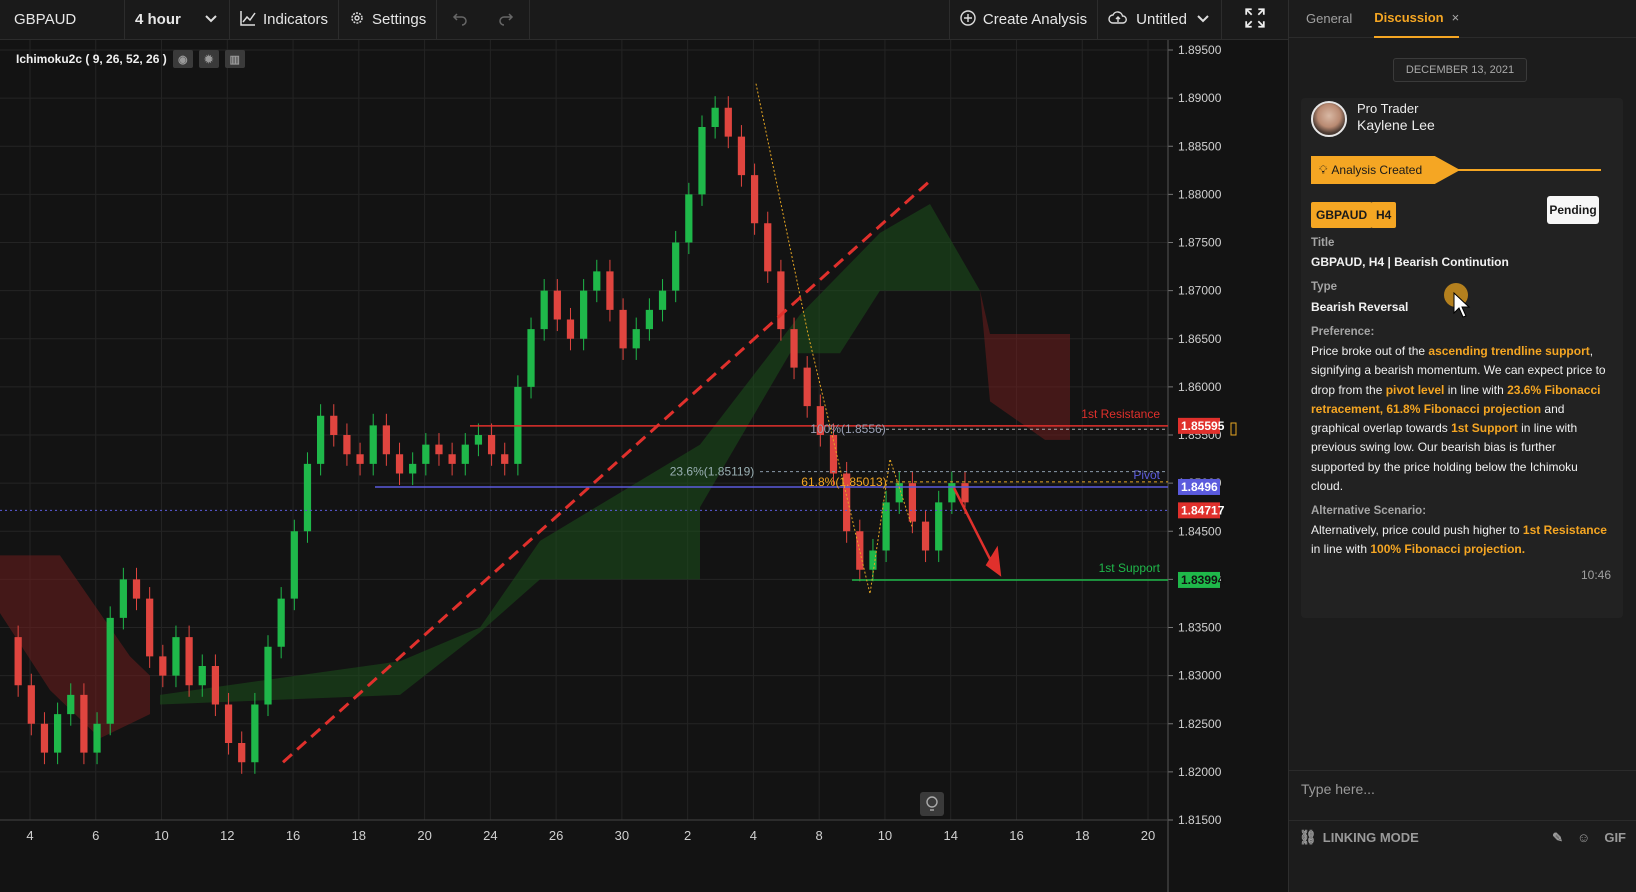  Describe the element at coordinates (1130, 568) in the screenshot. I see `support-label: 1st Support` at that location.